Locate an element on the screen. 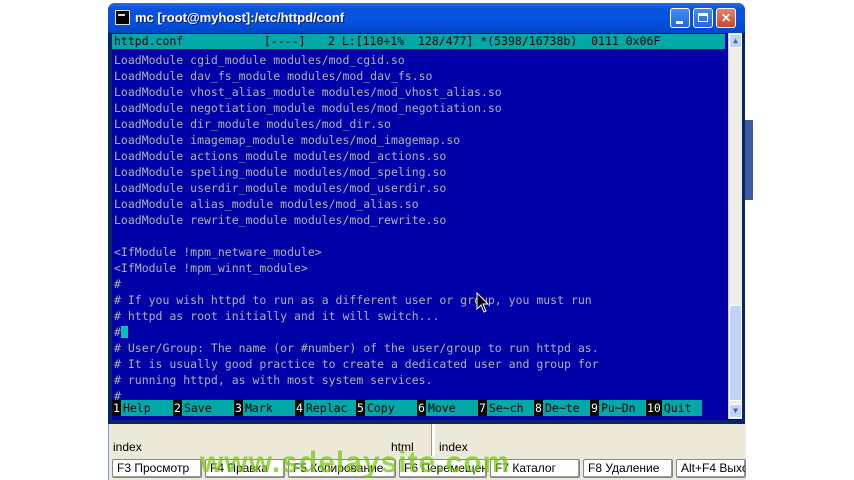 This screenshot has width=854, height=480. fkey-label: Se~ch is located at coordinates (510, 408).